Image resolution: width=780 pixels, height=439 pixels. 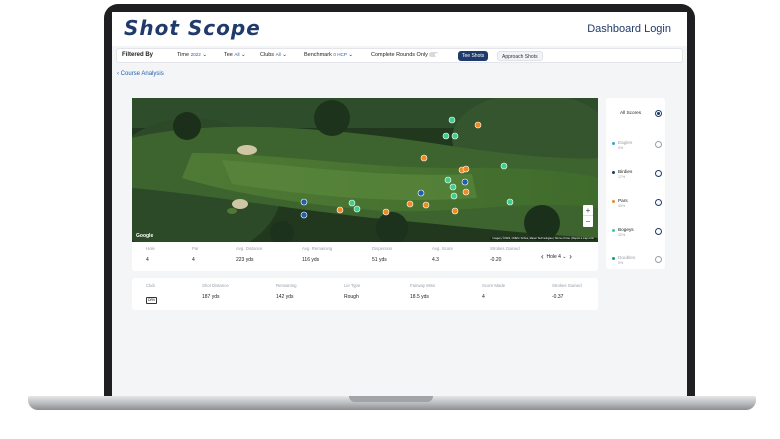 I want to click on stat-par: Par 4, so click(x=195, y=254).